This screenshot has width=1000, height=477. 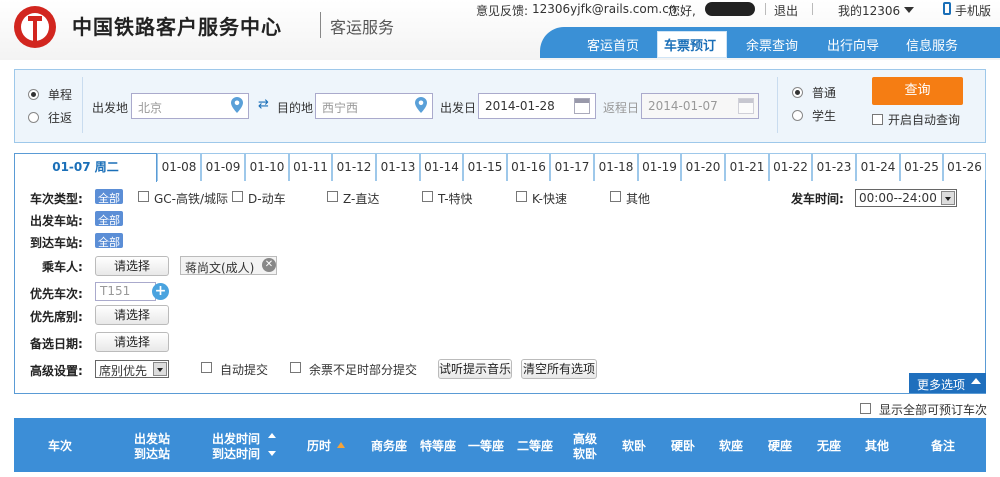 What do you see at coordinates (295, 108) in the screenshot?
I see `to-label: 目的地` at bounding box center [295, 108].